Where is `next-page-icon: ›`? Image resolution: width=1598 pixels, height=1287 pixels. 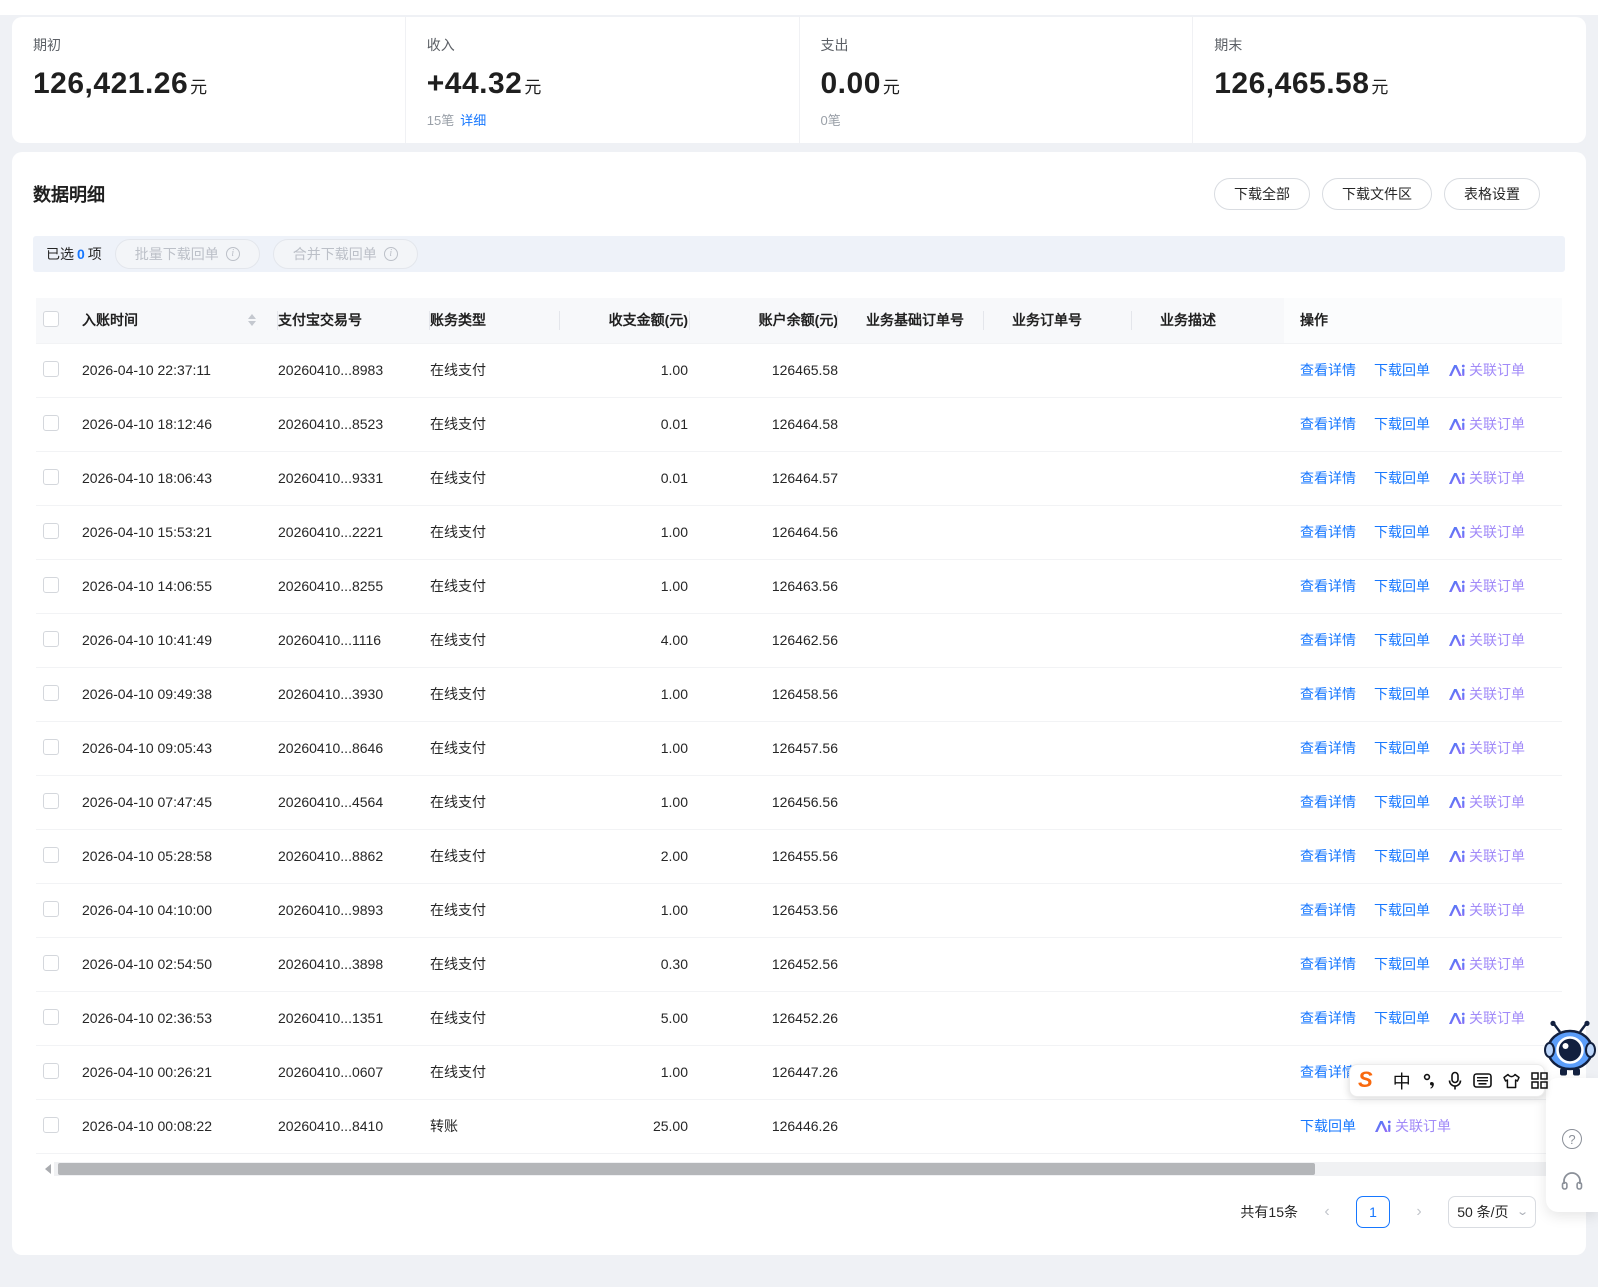 next-page-icon: › is located at coordinates (1419, 1212).